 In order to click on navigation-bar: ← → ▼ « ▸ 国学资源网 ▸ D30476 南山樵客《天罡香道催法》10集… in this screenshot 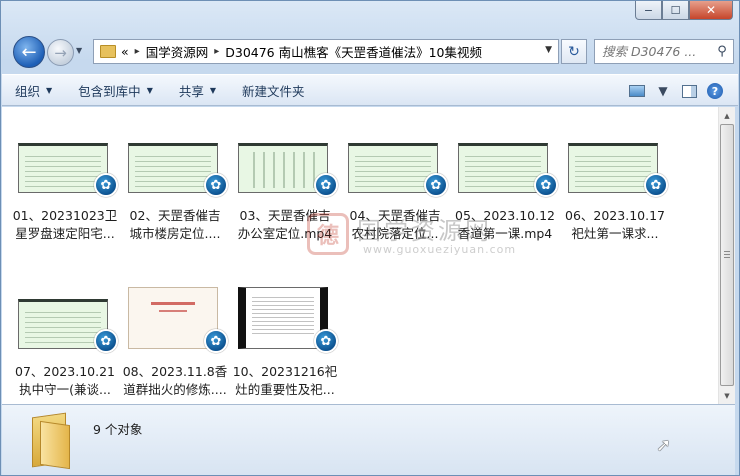, I will do `click(371, 52)`.